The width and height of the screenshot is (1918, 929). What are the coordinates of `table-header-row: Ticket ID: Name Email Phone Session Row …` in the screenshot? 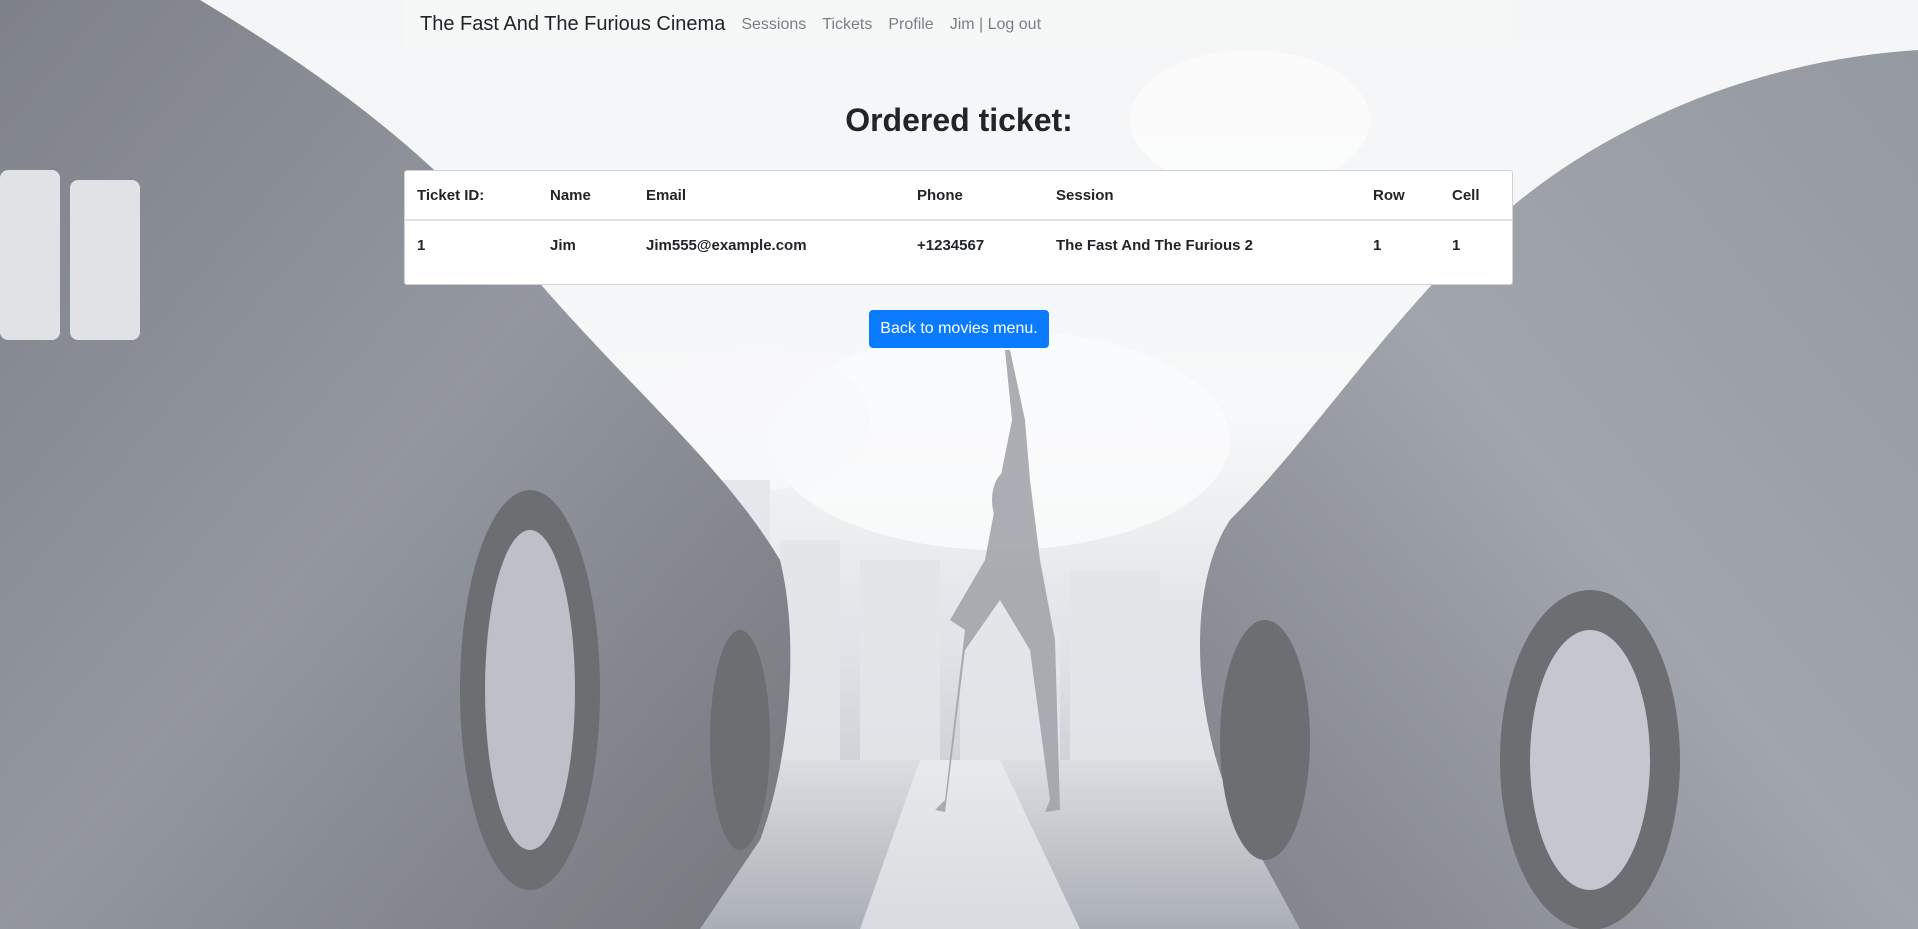 It's located at (958, 196).